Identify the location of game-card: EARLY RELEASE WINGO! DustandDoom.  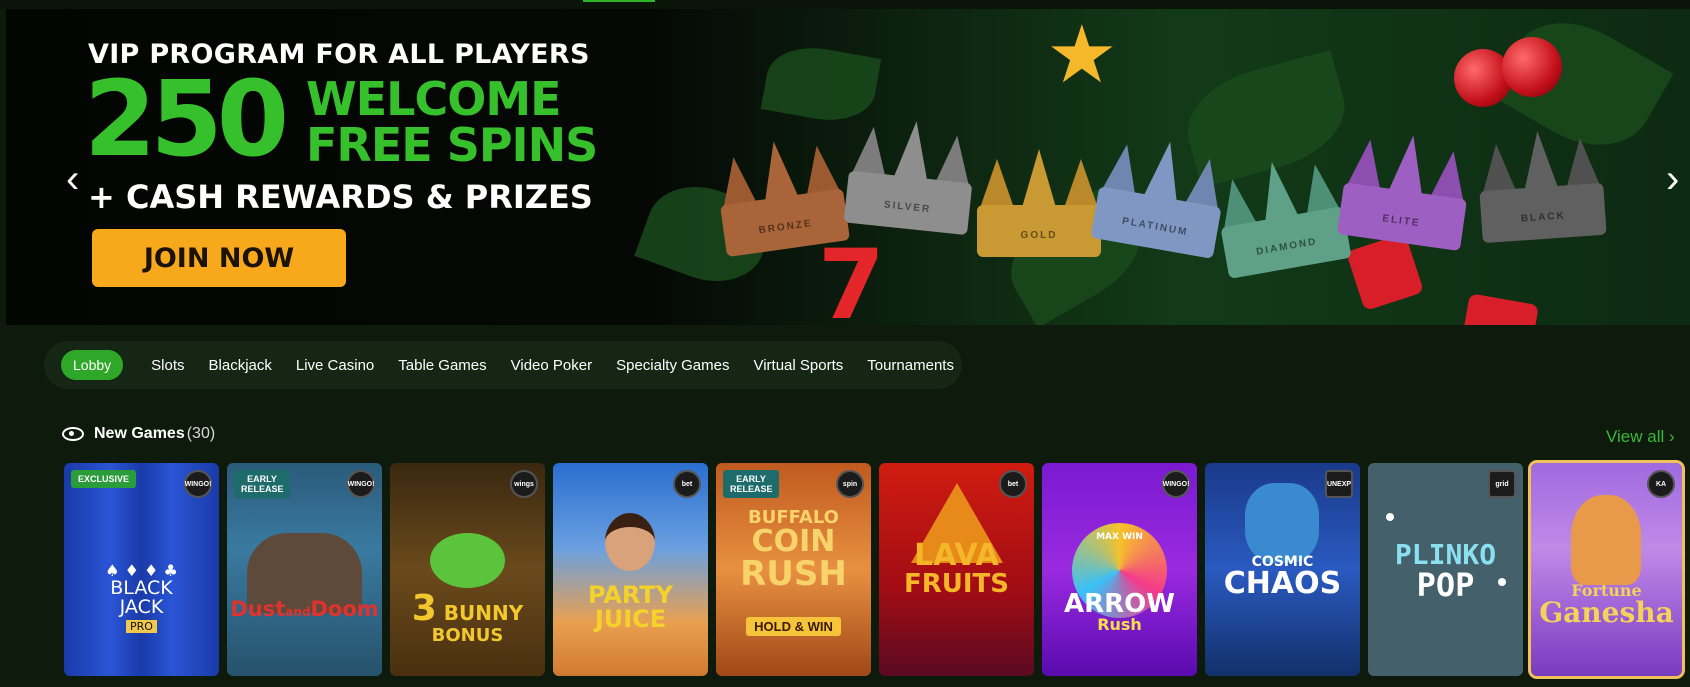
(304, 569).